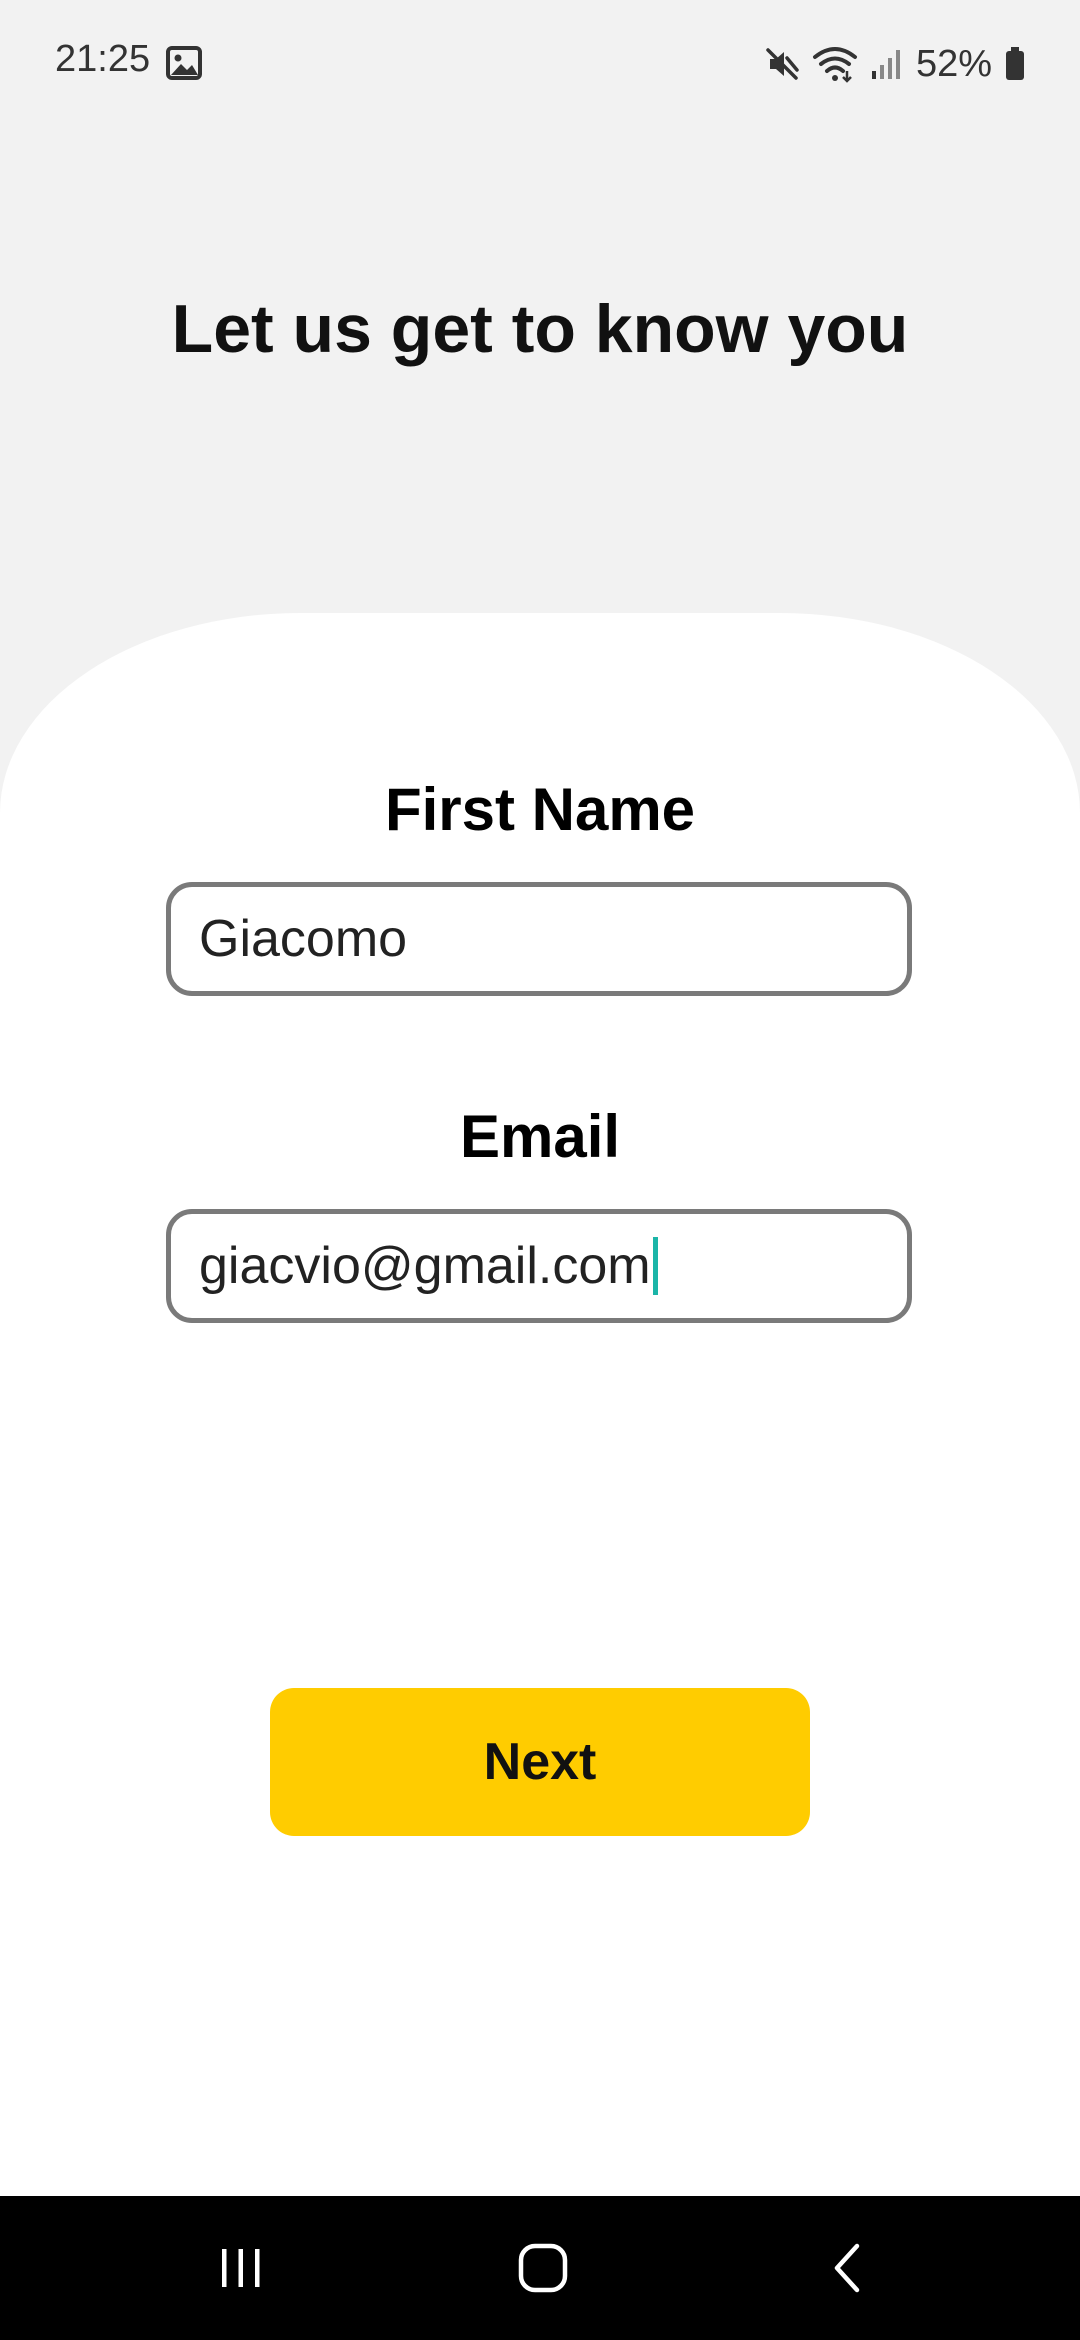  I want to click on wifi-icon, so click(834, 65).